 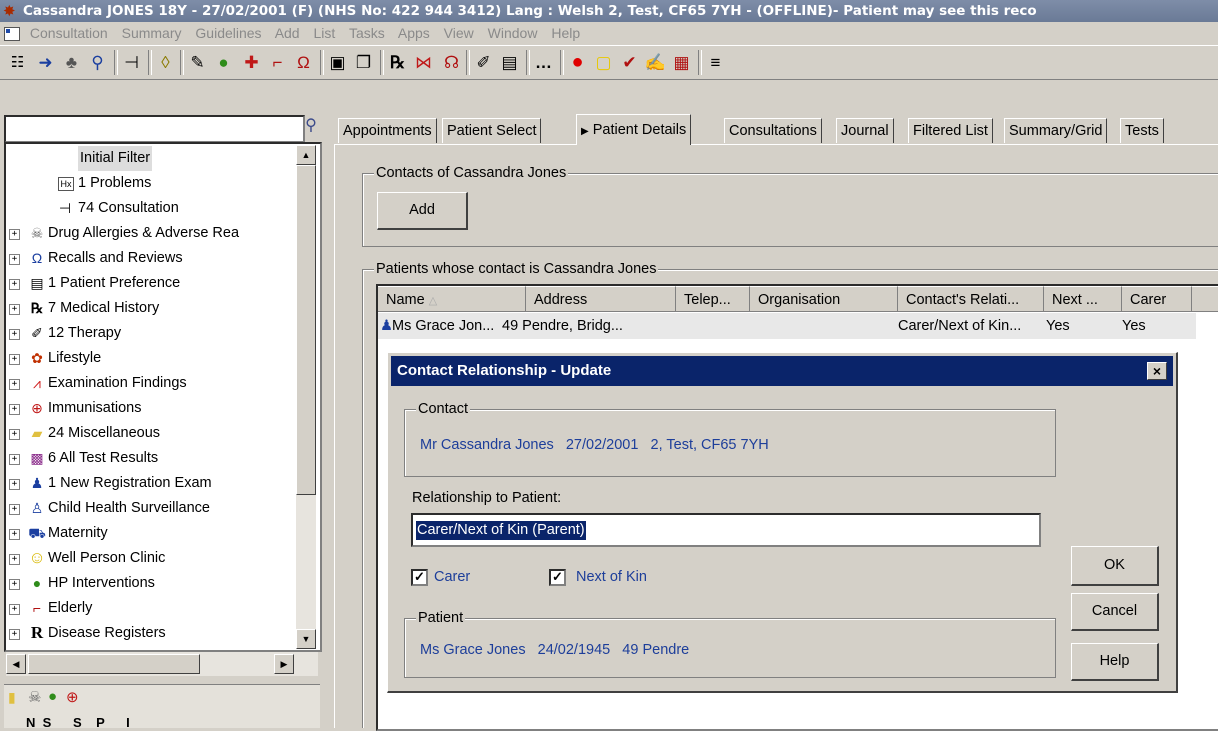 I want to click on menu-summary: Summary, so click(x=152, y=33).